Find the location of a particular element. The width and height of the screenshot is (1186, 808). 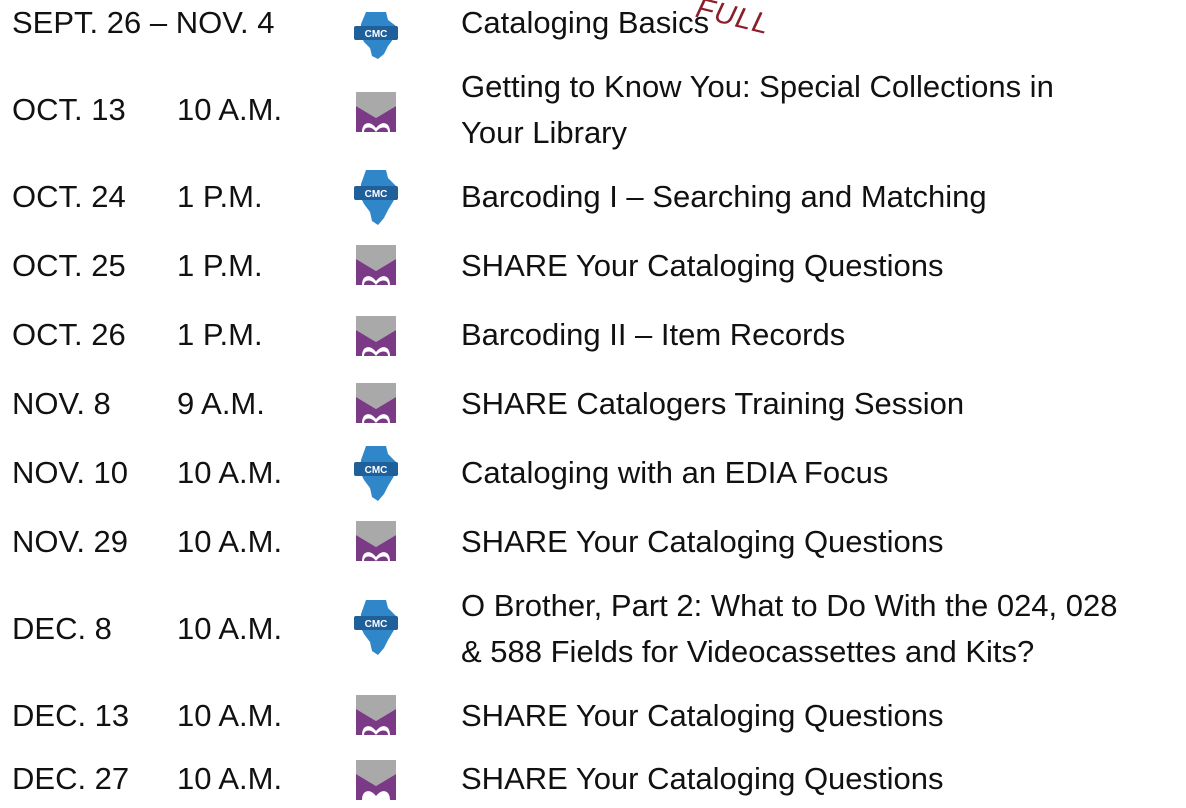

event-title: Cataloging with an EDIA Focus is located at coordinates (675, 472).